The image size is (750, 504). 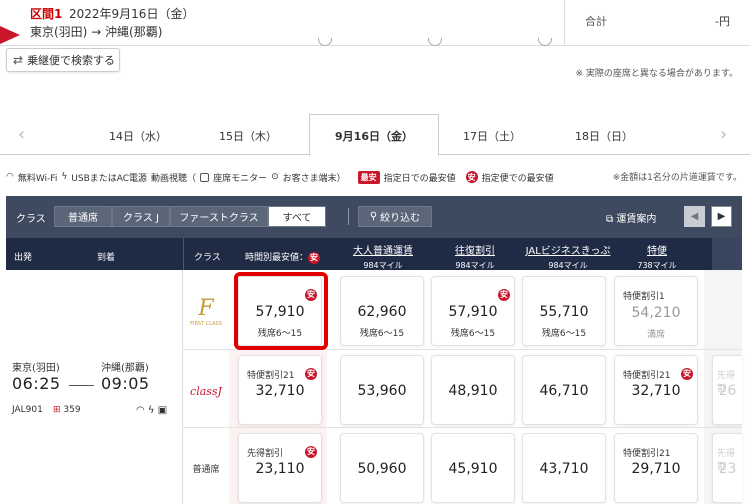 I want to click on fare-column-title: JALビジネスきっぷ, so click(x=568, y=249).